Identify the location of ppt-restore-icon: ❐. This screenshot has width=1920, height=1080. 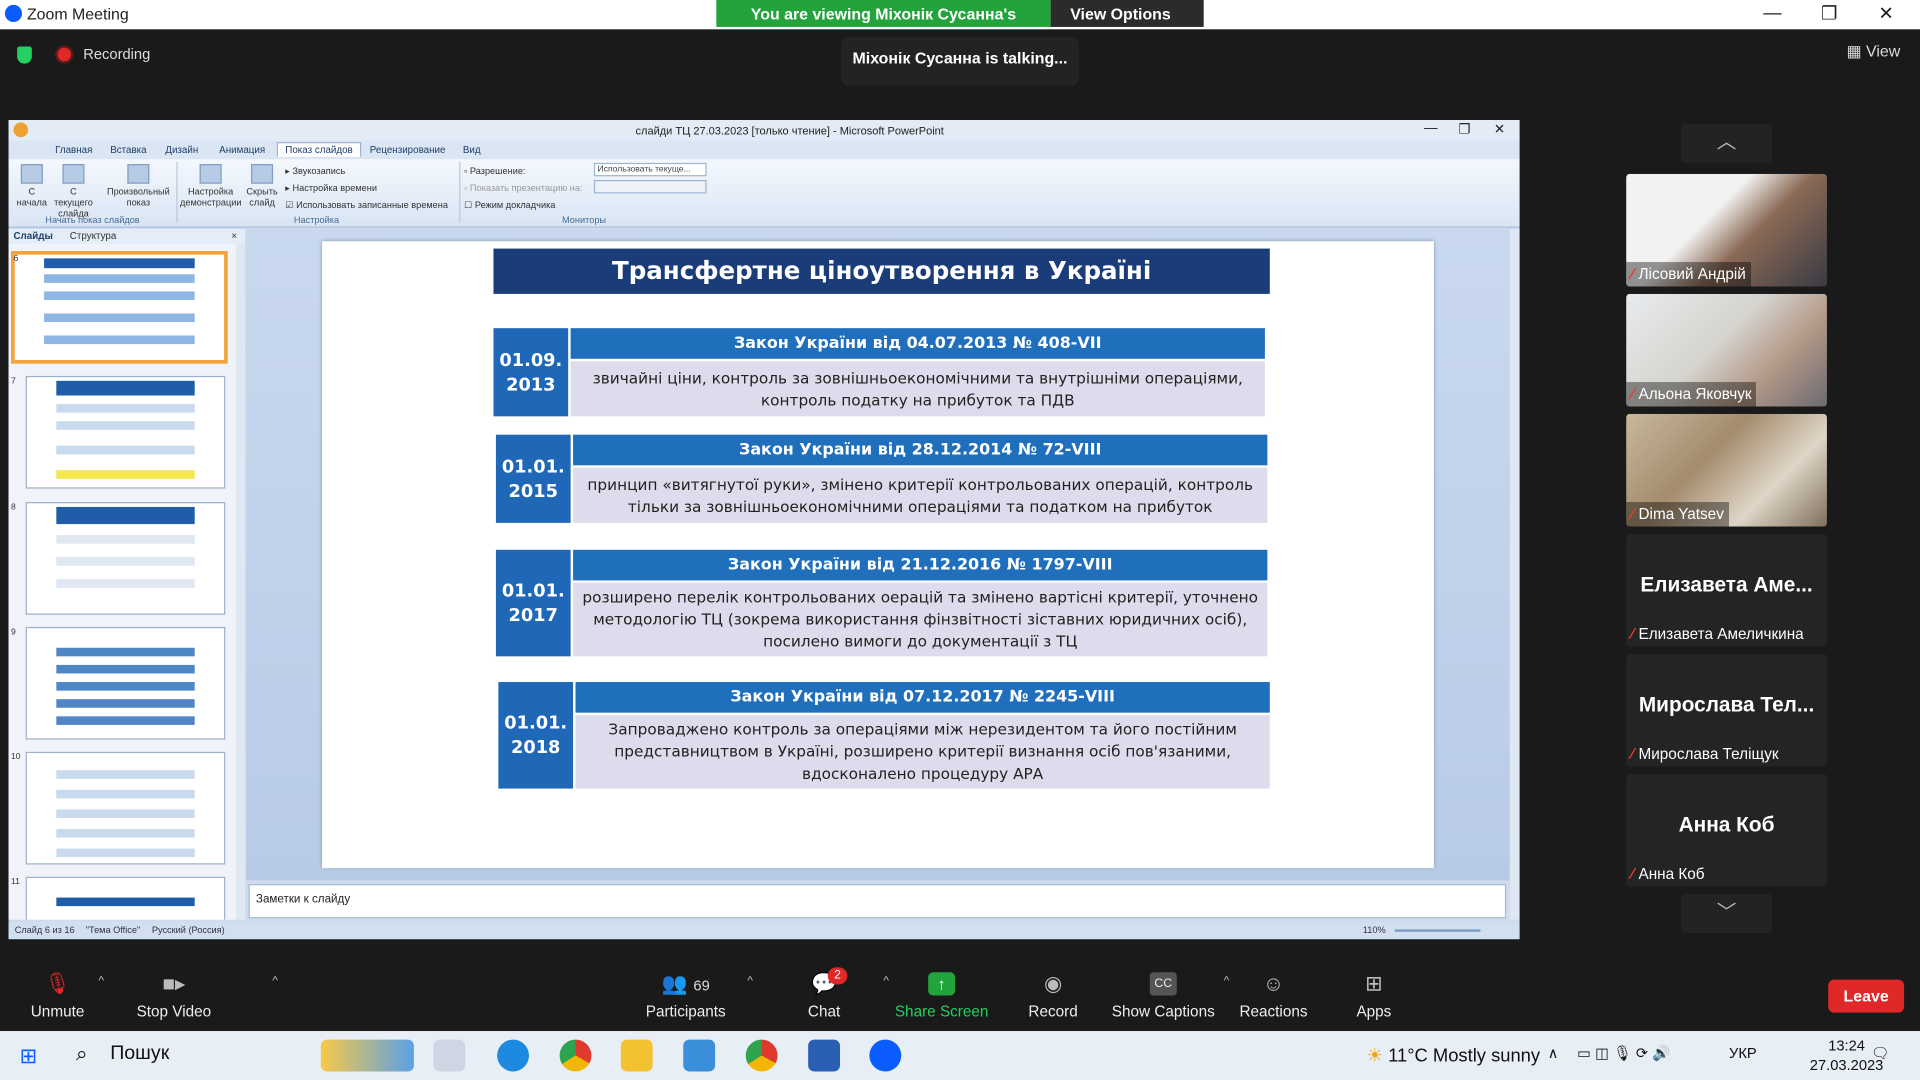
(1464, 129).